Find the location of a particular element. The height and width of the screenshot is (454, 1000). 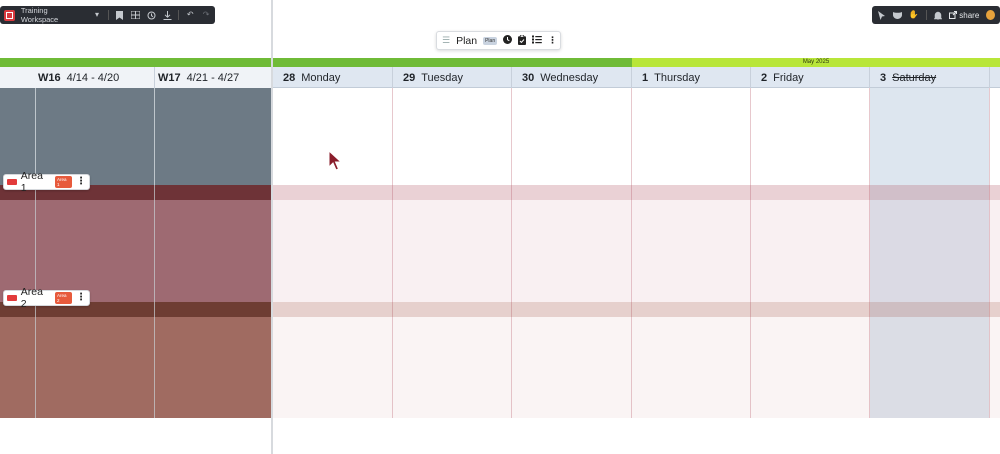

area-tag: Area 1 is located at coordinates (63, 182).